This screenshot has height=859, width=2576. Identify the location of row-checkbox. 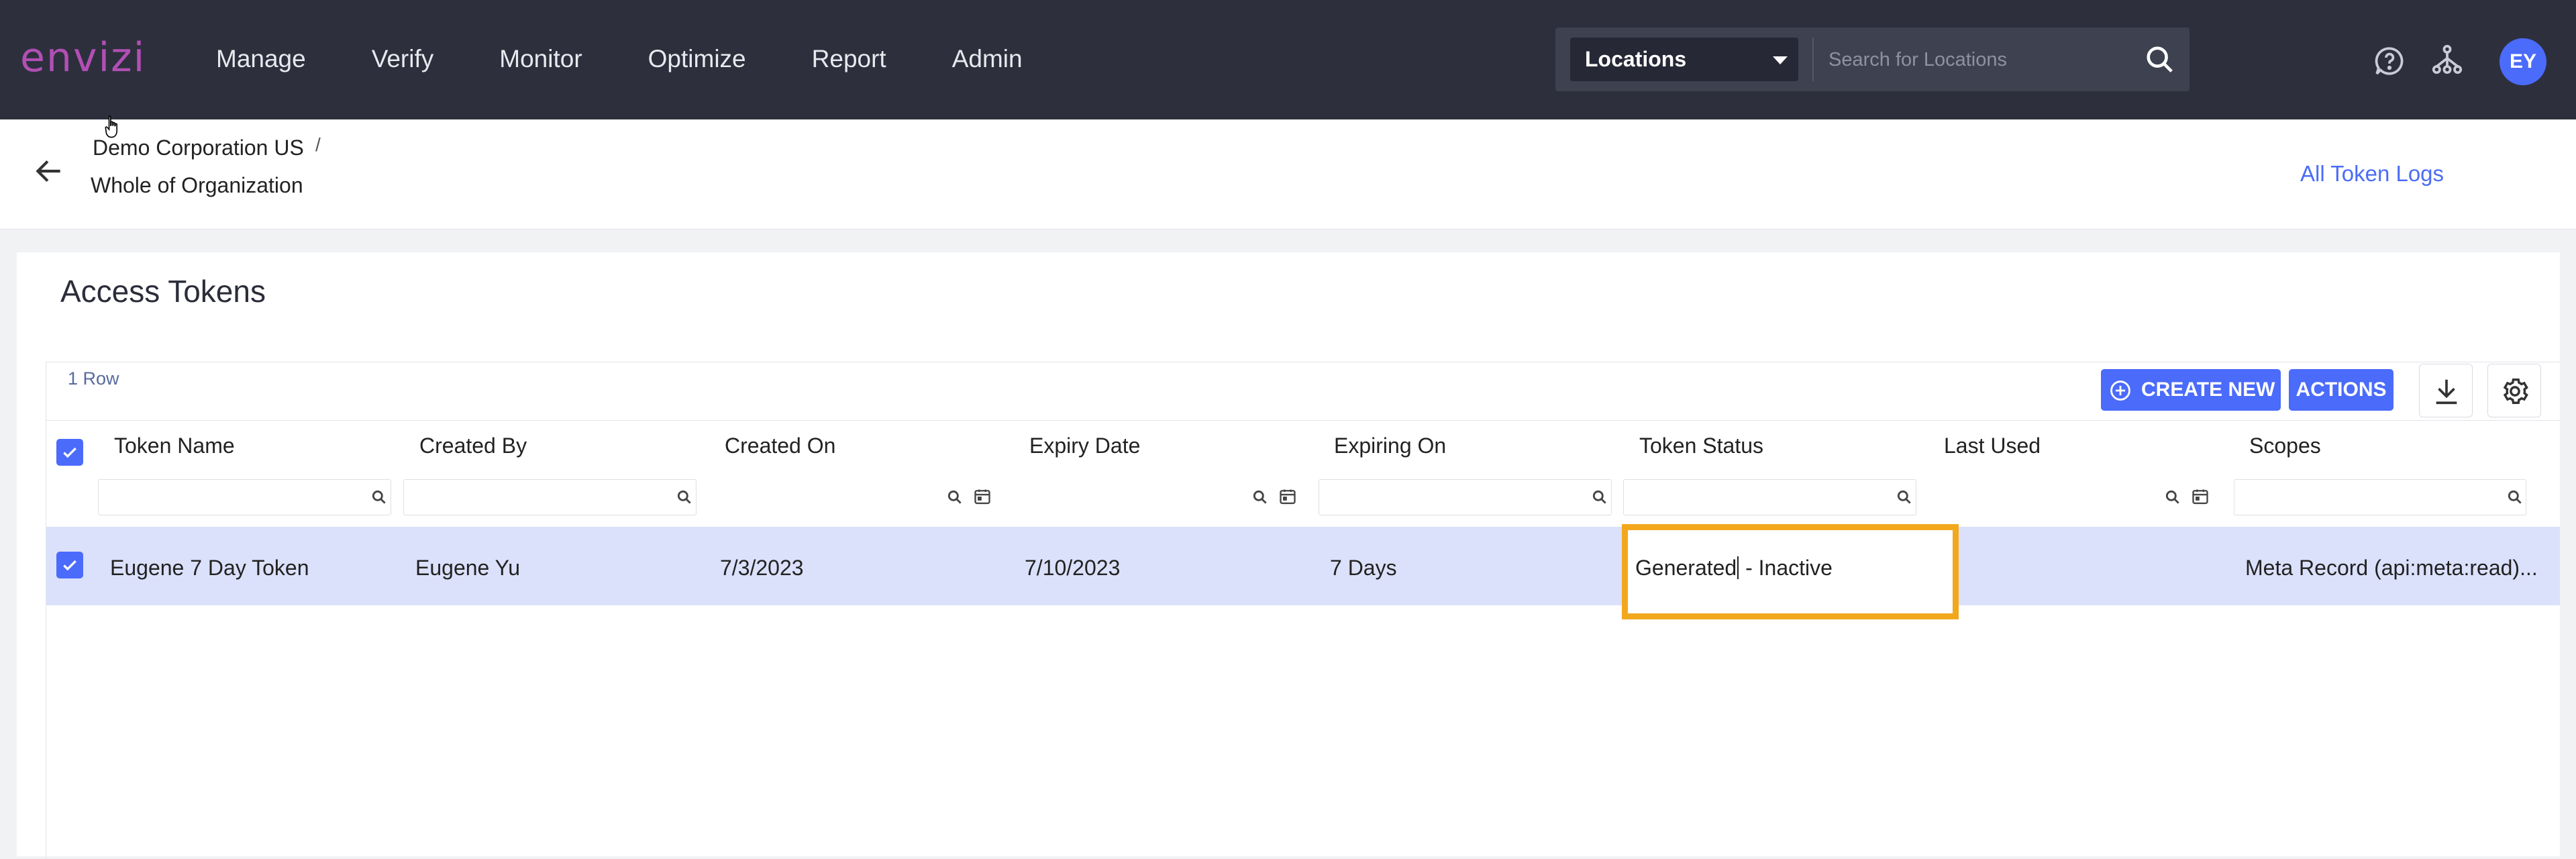
(69, 565).